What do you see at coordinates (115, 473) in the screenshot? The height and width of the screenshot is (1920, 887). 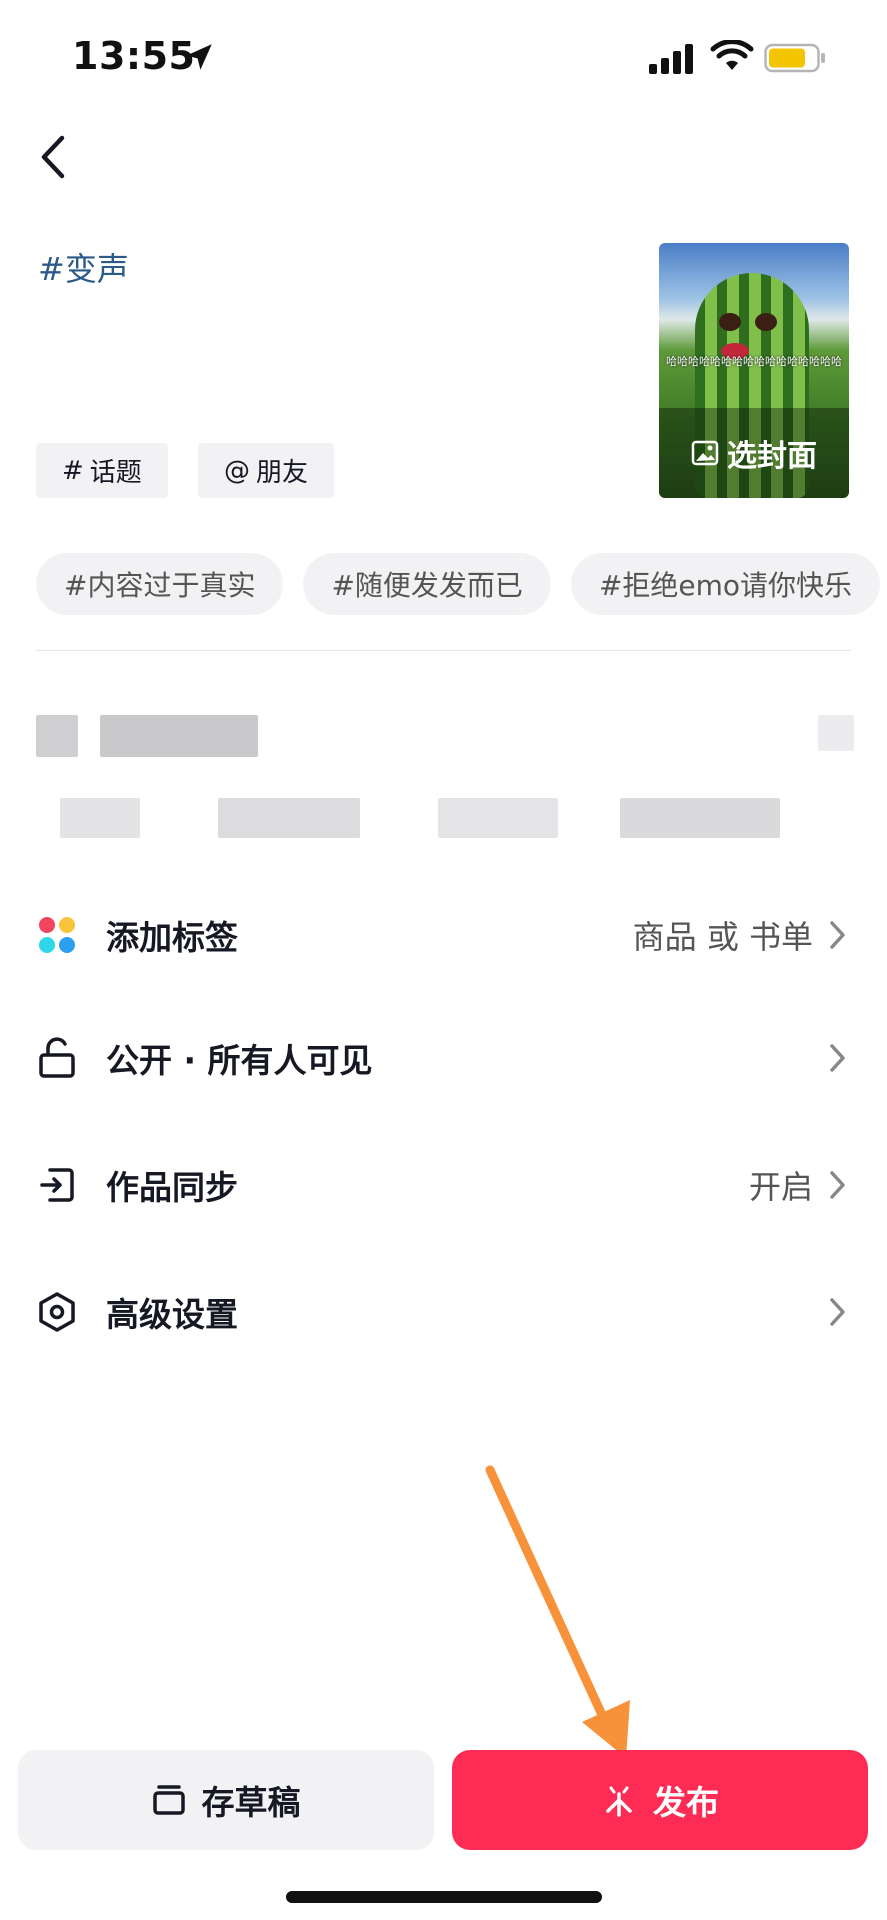 I see `topic-chip-label: 话题` at bounding box center [115, 473].